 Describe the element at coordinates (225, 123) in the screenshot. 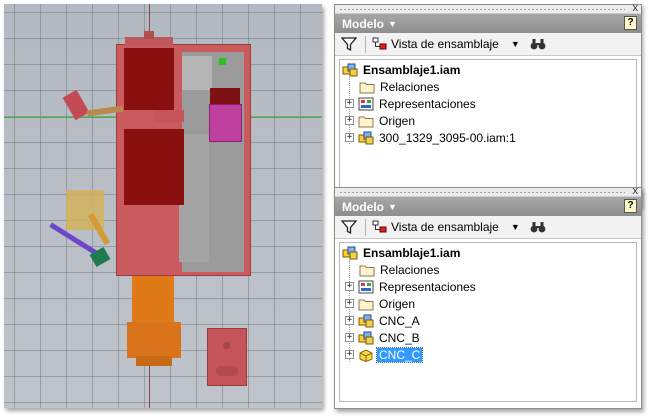

I see `magenta-module` at that location.